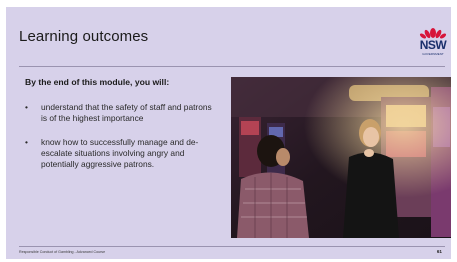 This screenshot has height=262, width=457. What do you see at coordinates (439, 251) in the screenshot?
I see `page-number: 61` at bounding box center [439, 251].